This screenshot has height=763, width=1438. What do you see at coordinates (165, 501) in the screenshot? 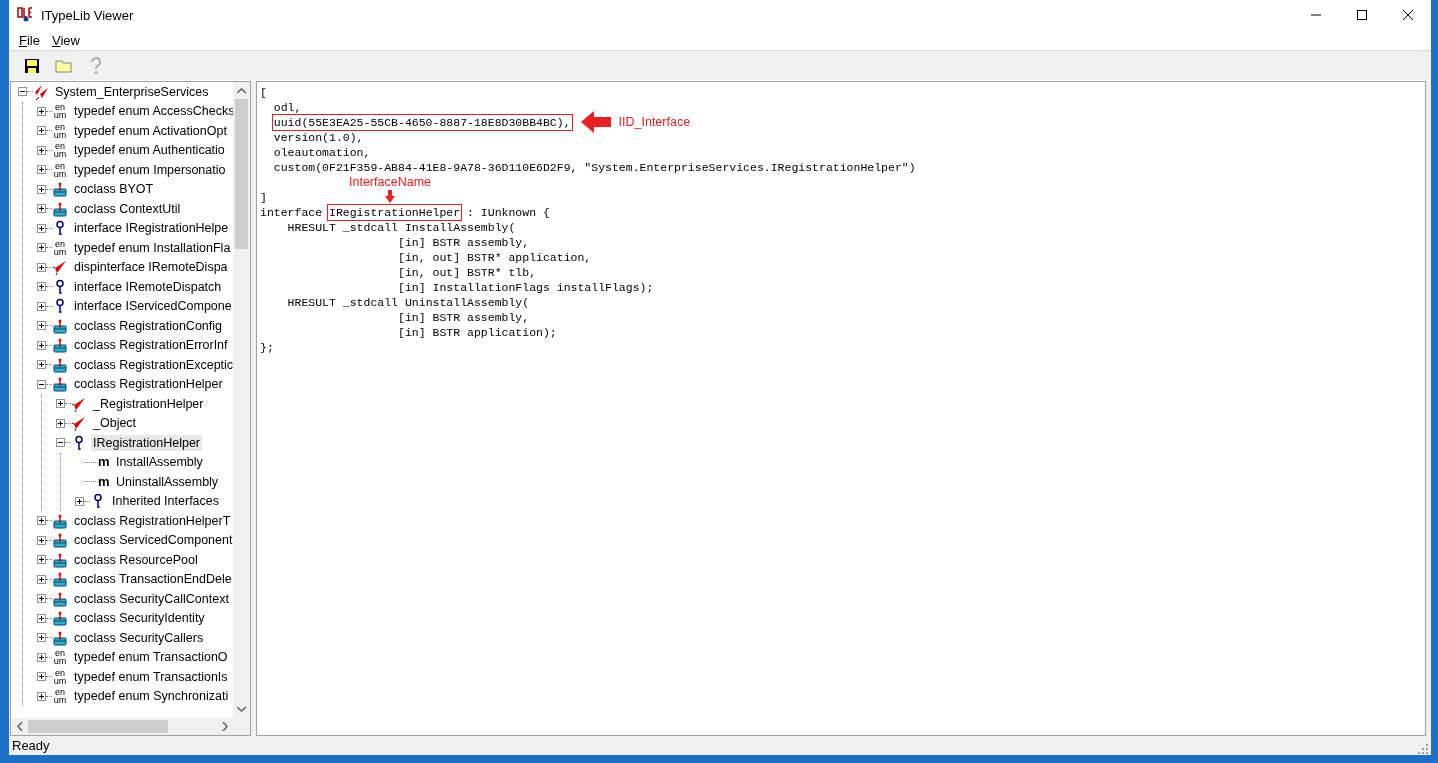
I see `tree-item: Inherited Interfaces` at bounding box center [165, 501].